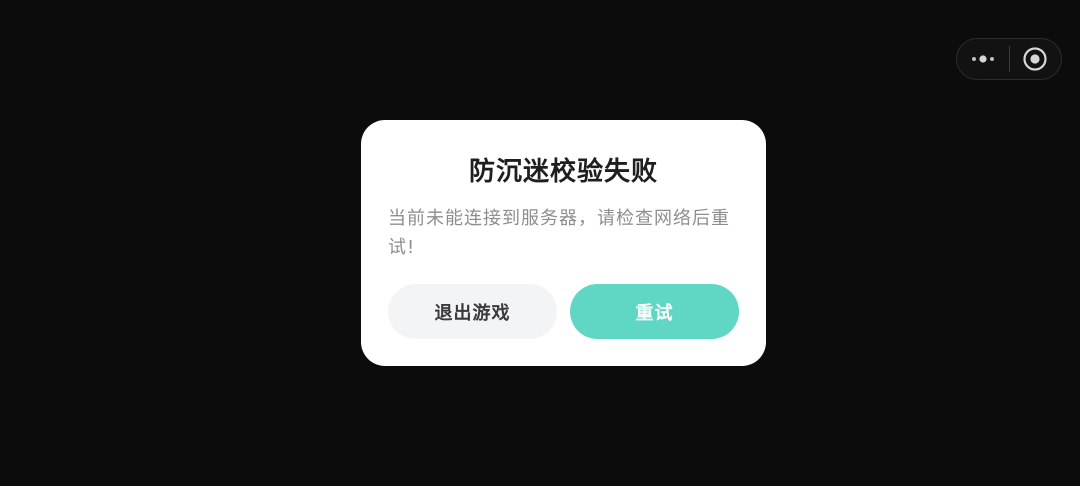 Image resolution: width=1080 pixels, height=486 pixels. I want to click on dialog-message: 当前未能连接到服务器，请检查网络后重试!, so click(559, 233).